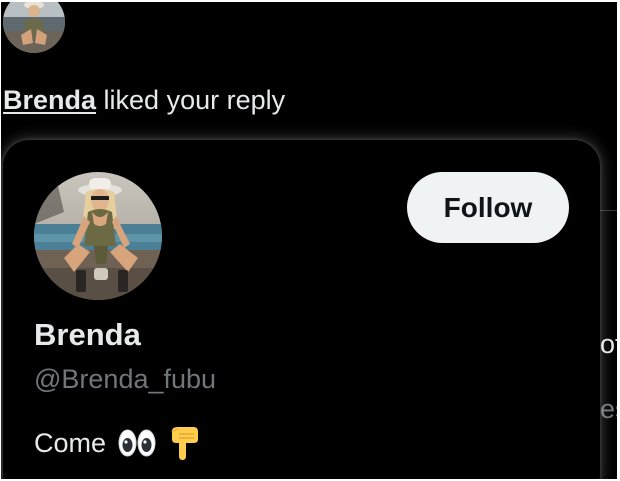  I want to click on window-frame-top, so click(310, 1).